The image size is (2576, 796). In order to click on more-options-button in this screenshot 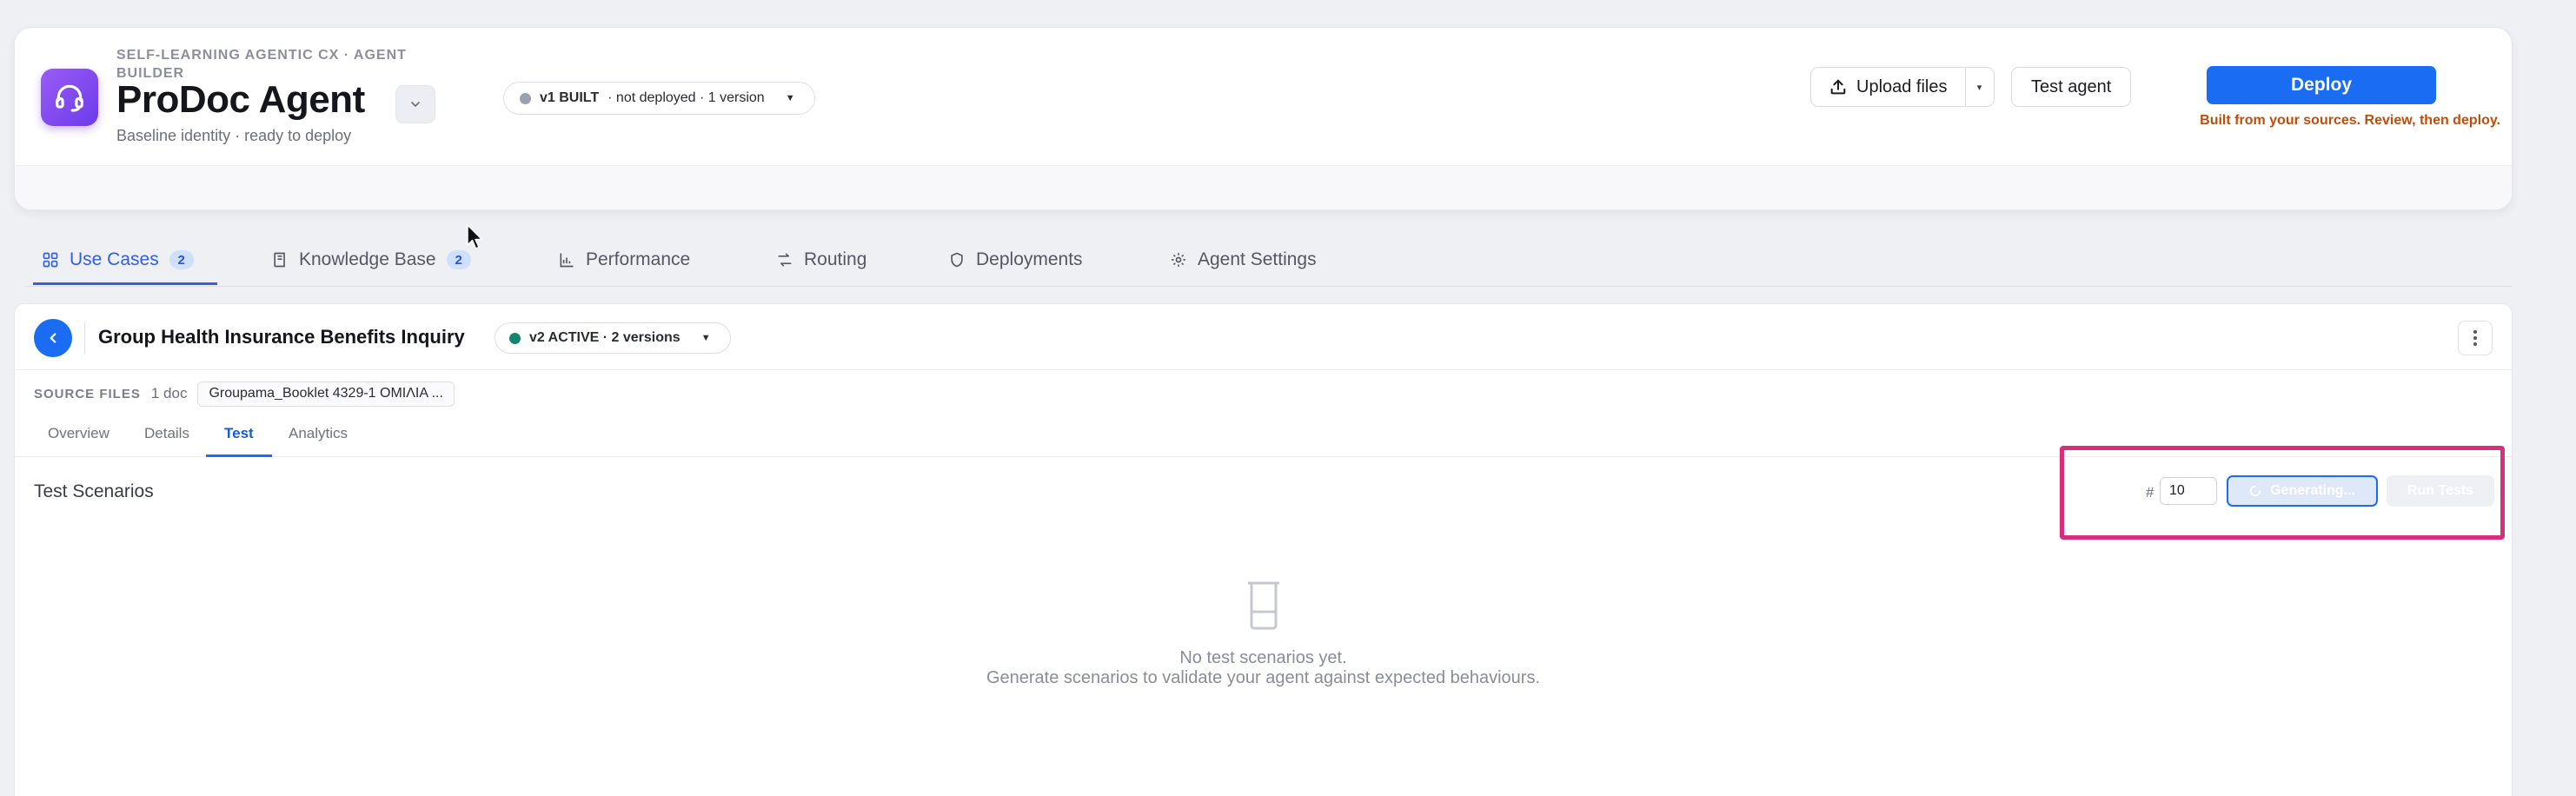, I will do `click(2475, 338)`.